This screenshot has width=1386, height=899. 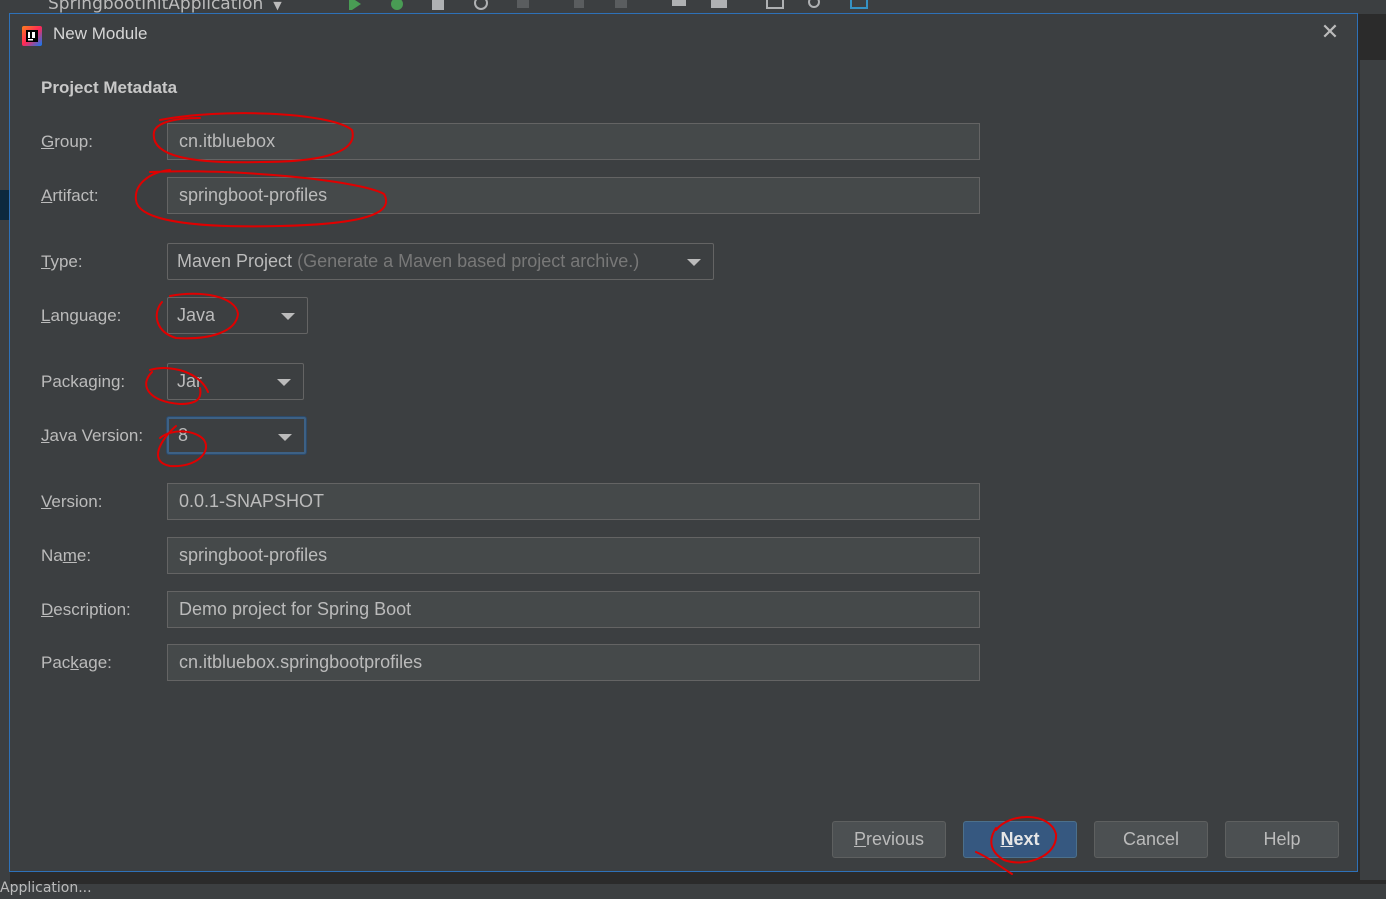 I want to click on coverage-icon, so click(x=439, y=5).